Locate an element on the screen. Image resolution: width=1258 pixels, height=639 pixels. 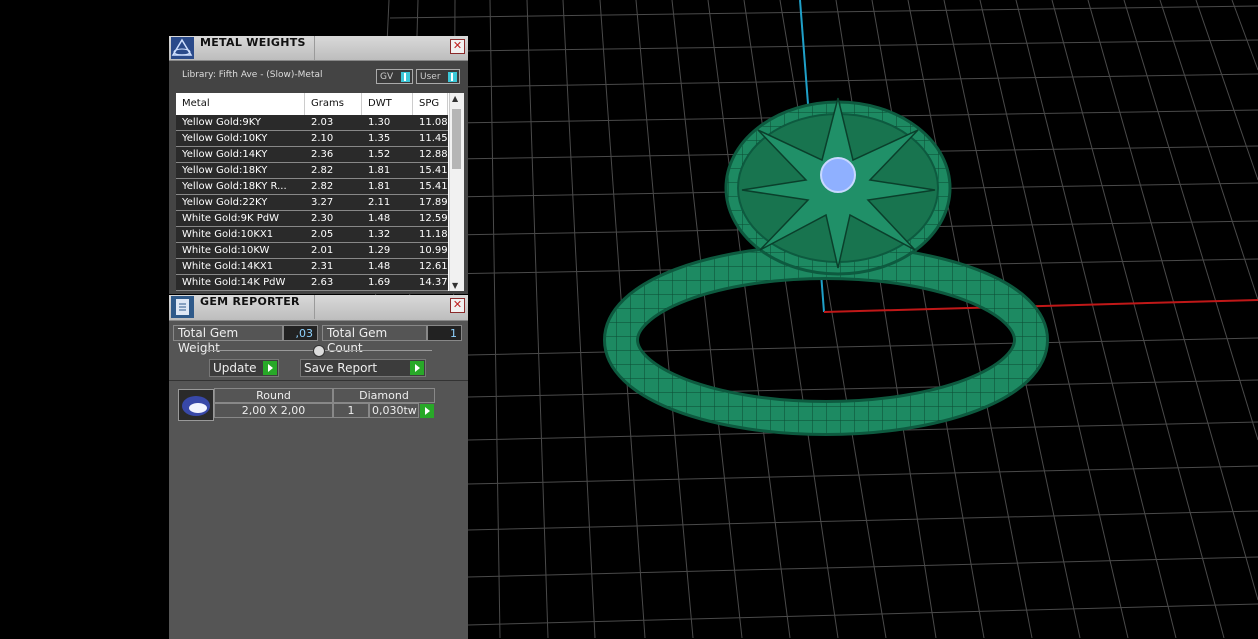
cell-dwt: 1.35 is located at coordinates (379, 138).